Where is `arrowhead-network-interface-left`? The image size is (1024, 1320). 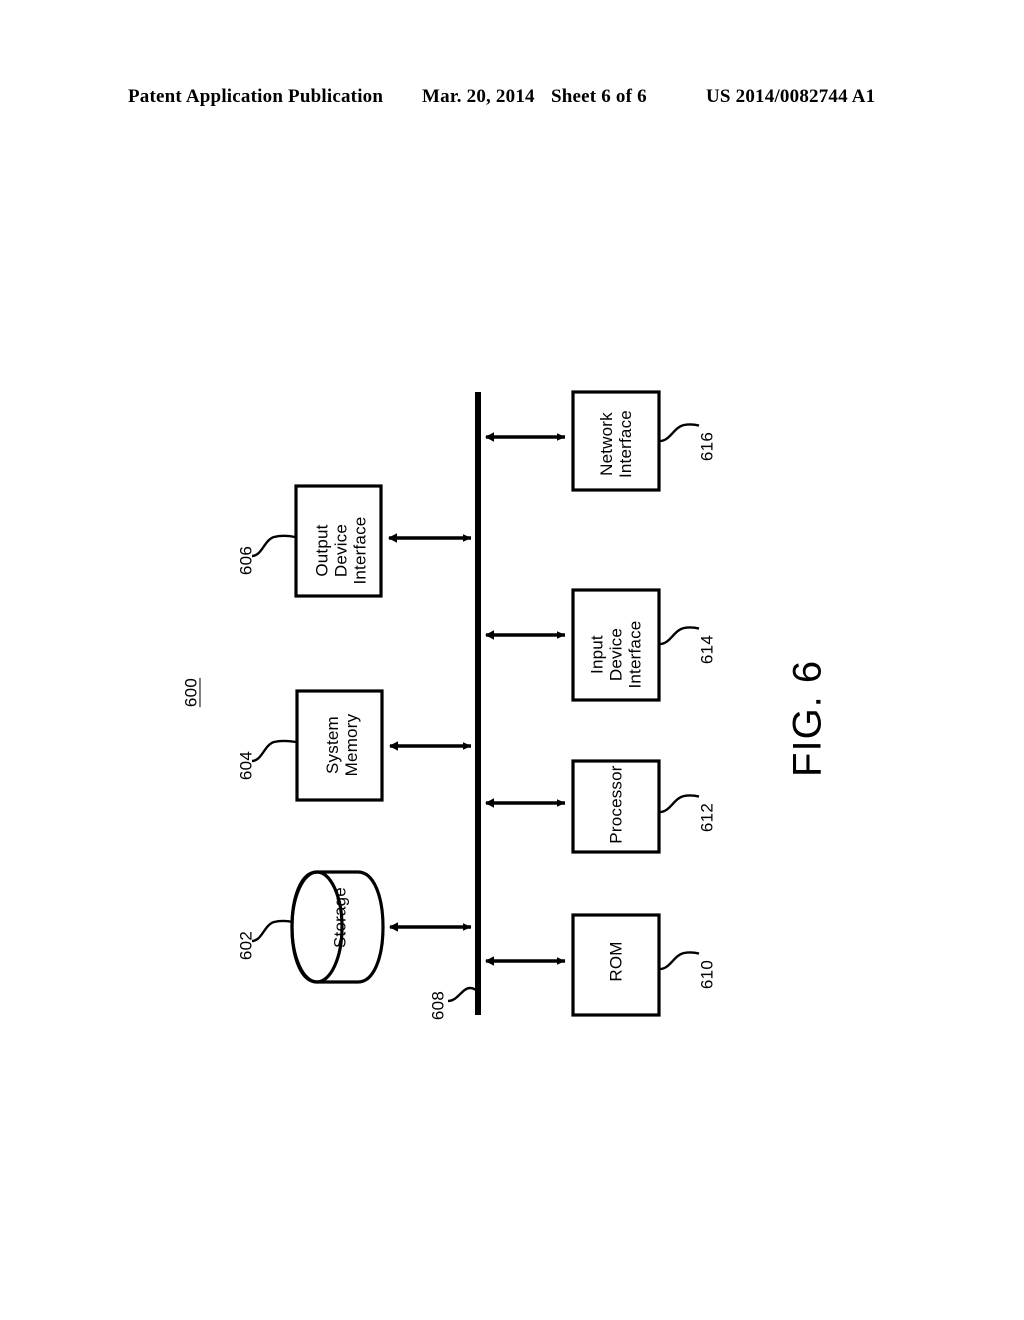
arrowhead-network-interface-left is located at coordinates (489, 437).